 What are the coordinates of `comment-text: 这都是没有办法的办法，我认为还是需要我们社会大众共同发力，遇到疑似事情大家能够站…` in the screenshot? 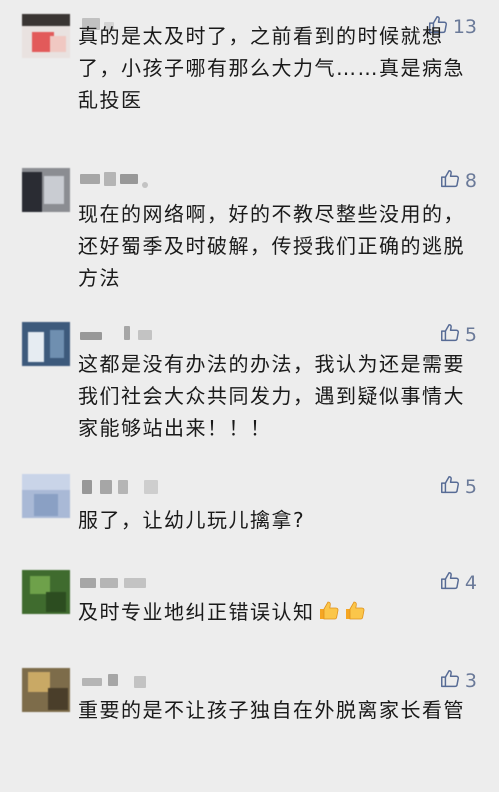 It's located at (271, 396).